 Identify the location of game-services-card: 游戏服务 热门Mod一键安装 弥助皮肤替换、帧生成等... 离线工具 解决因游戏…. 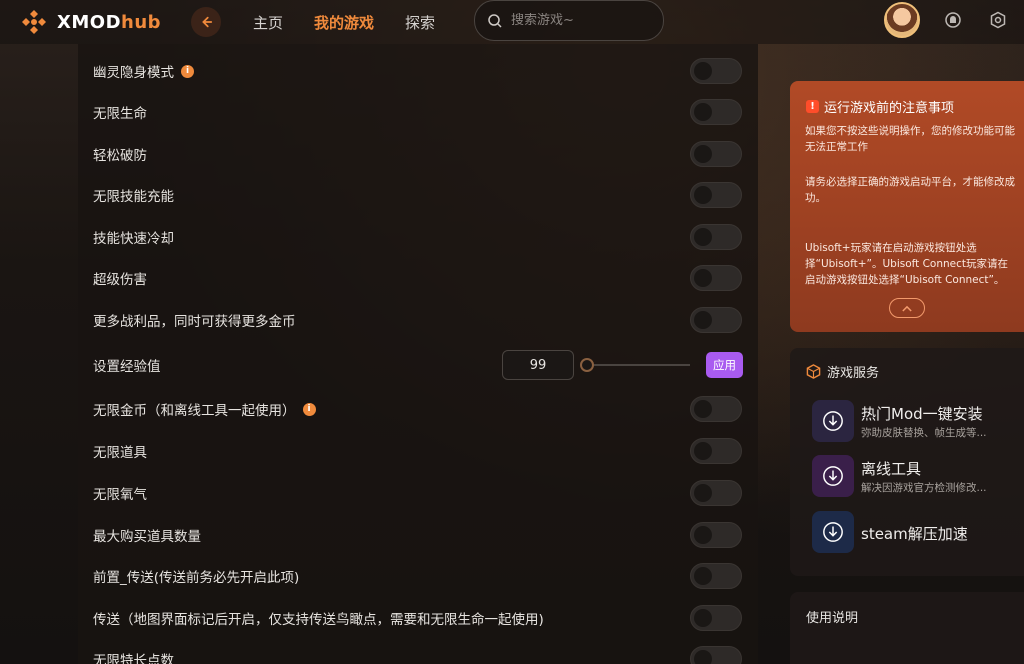
(907, 462).